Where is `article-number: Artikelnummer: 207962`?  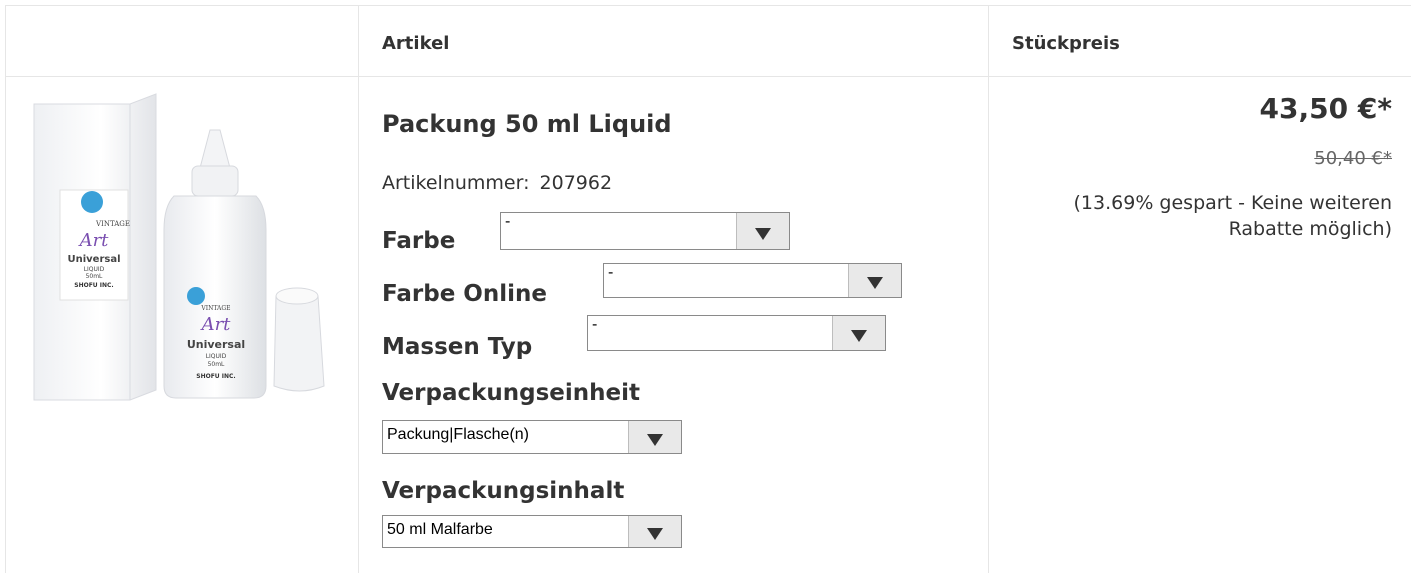
article-number: Artikelnummer: 207962 is located at coordinates (497, 183).